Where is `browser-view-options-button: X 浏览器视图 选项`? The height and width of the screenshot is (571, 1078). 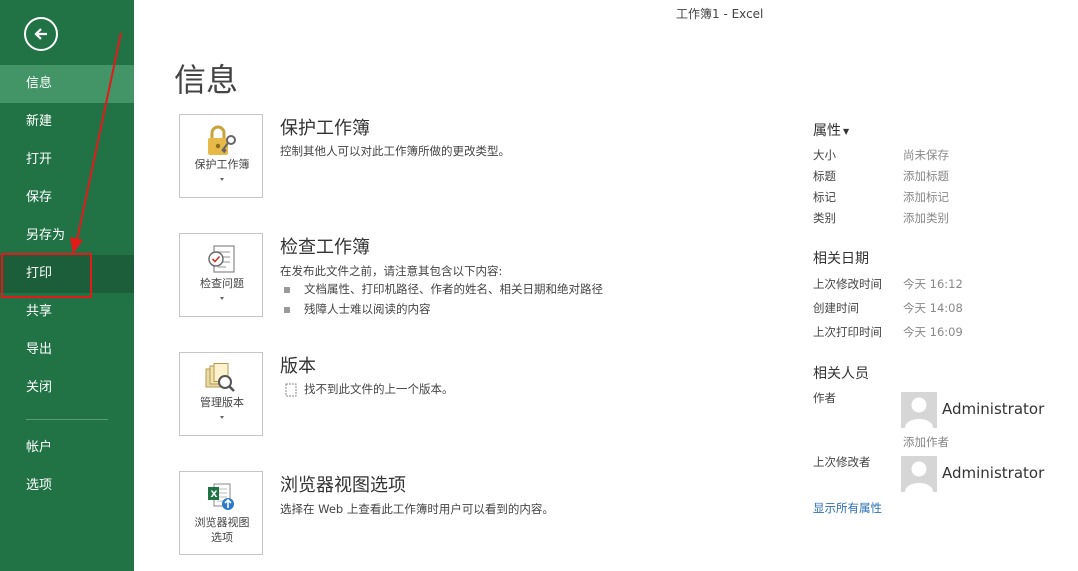 browser-view-options-button: X 浏览器视图 选项 is located at coordinates (221, 513).